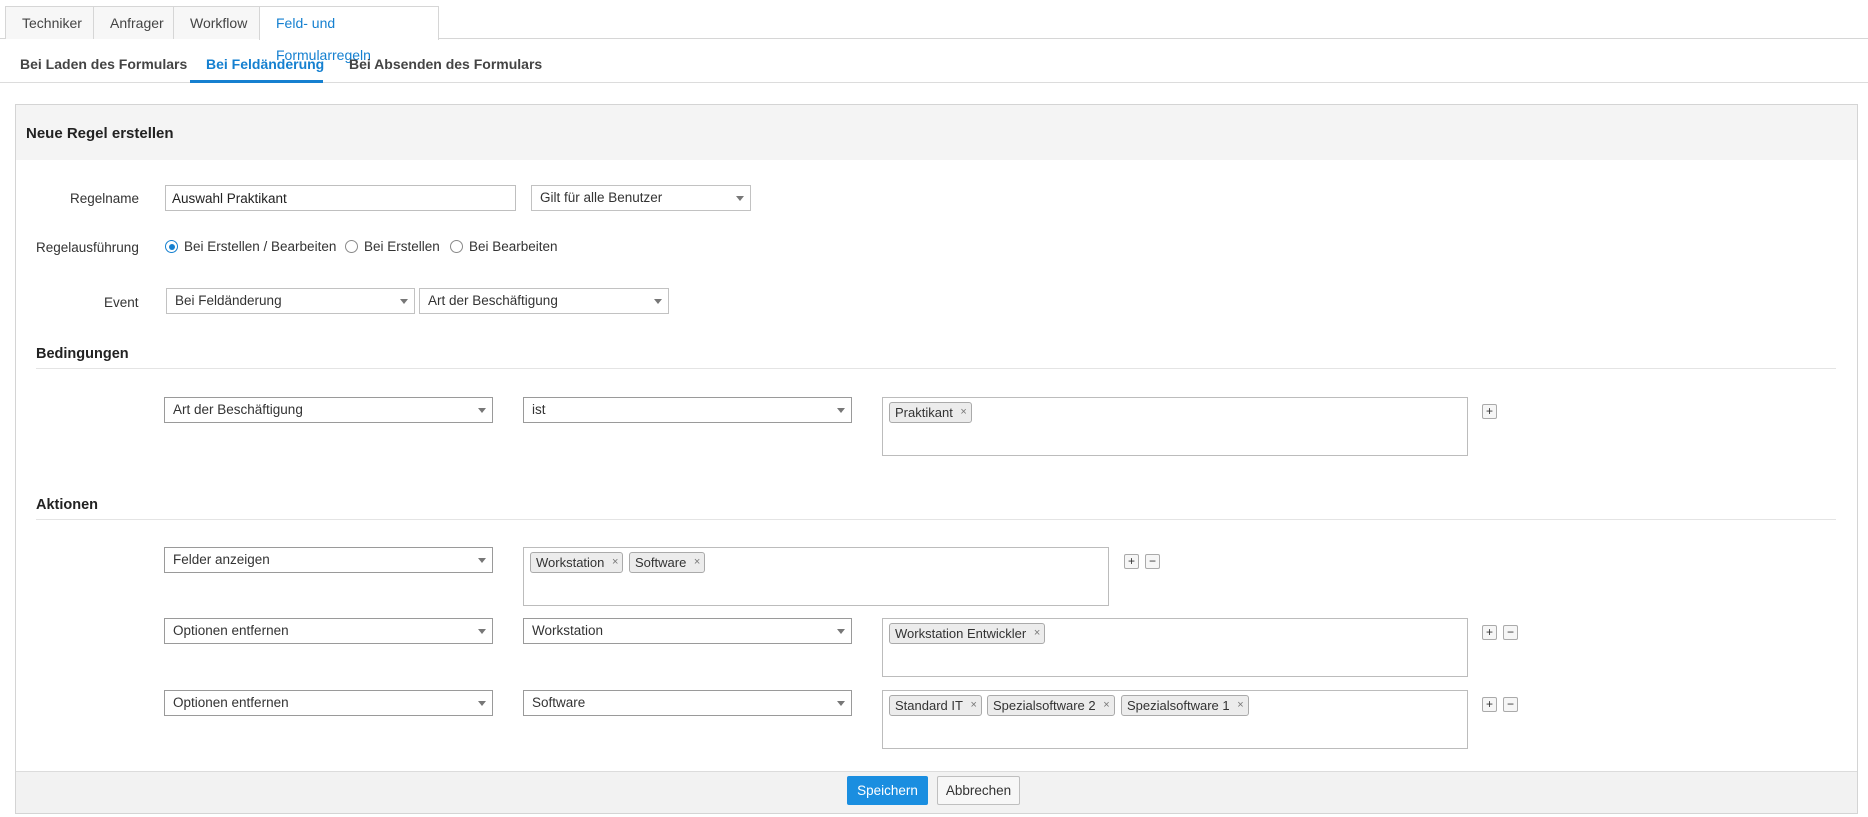 The image size is (1868, 817). I want to click on event-label: Event, so click(121, 302).